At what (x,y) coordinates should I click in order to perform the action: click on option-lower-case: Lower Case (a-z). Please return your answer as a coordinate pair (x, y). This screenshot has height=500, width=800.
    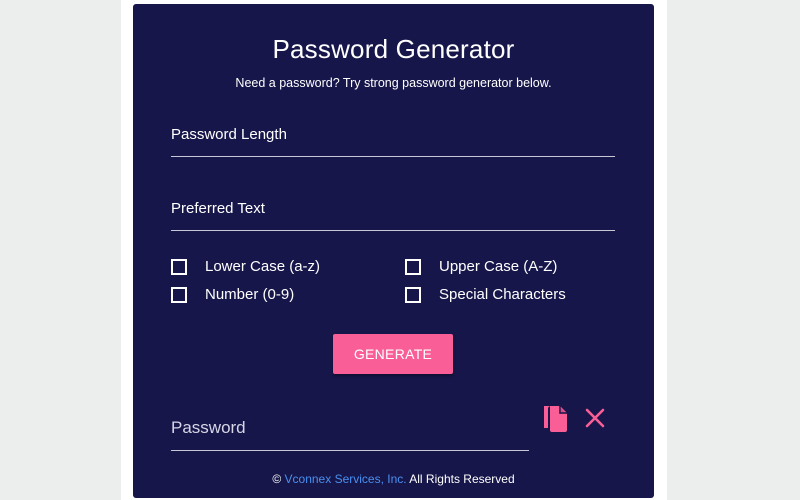
    Looking at the image, I should click on (245, 266).